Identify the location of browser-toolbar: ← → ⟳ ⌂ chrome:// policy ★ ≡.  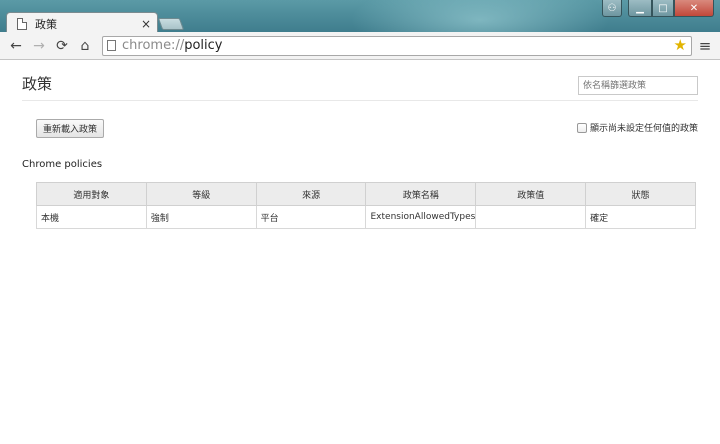
(360, 46).